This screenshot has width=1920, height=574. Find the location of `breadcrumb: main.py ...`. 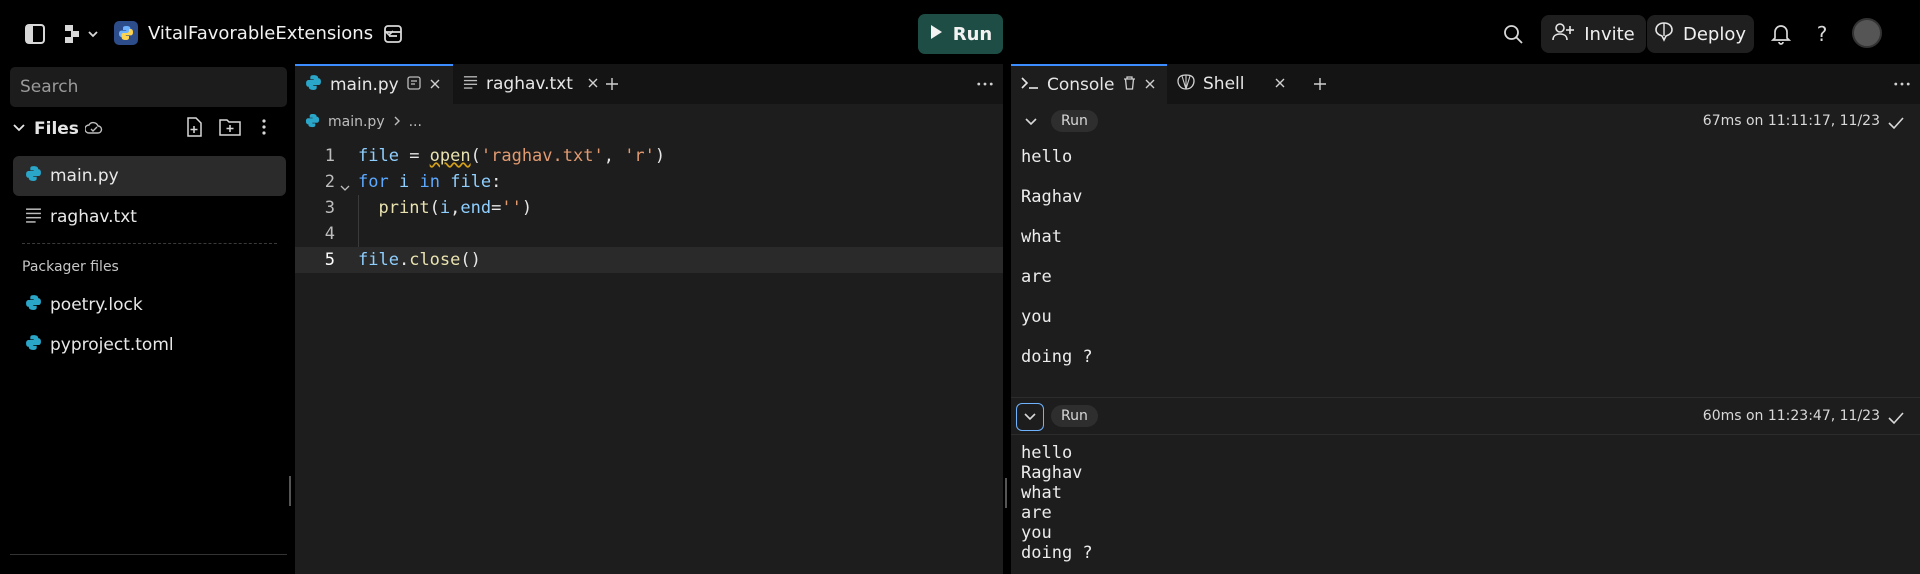

breadcrumb: main.py ... is located at coordinates (363, 122).